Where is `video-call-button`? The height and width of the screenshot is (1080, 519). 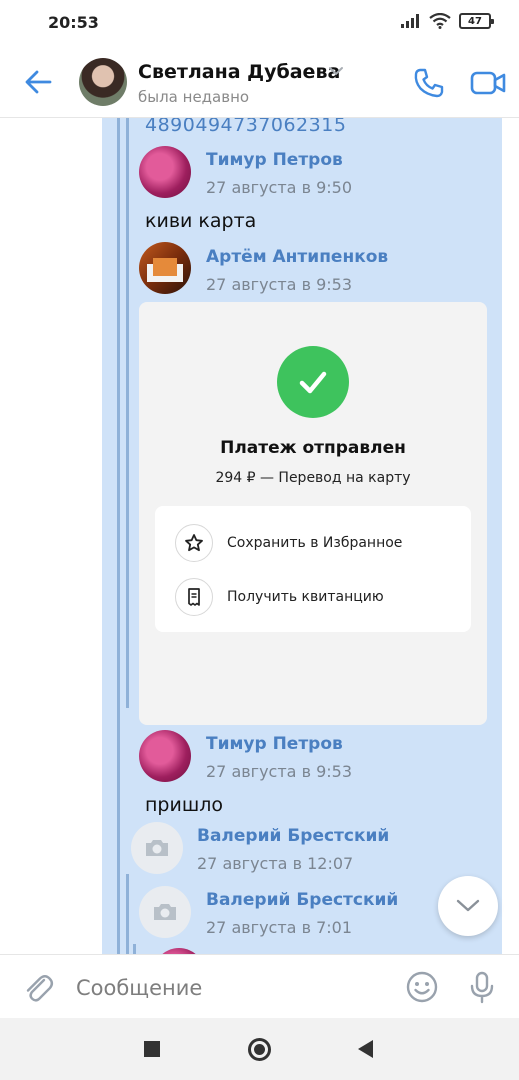 video-call-button is located at coordinates (488, 83).